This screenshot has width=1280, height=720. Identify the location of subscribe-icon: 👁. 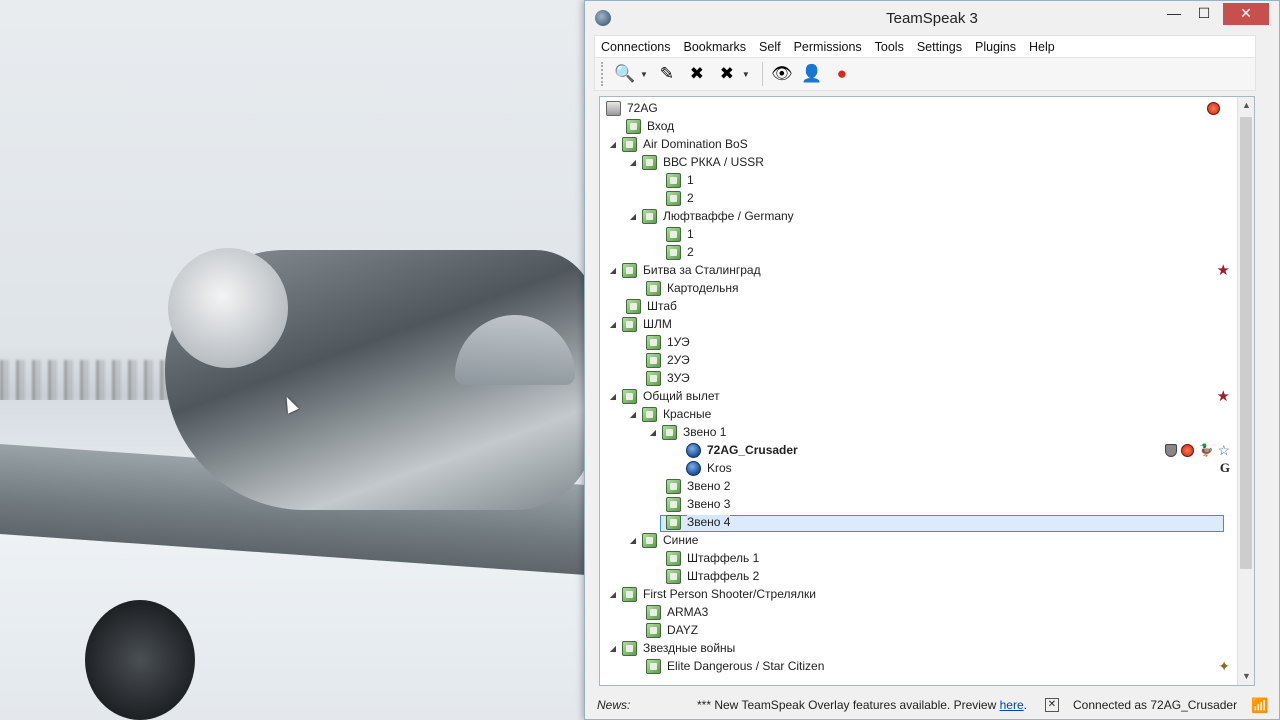
(782, 74).